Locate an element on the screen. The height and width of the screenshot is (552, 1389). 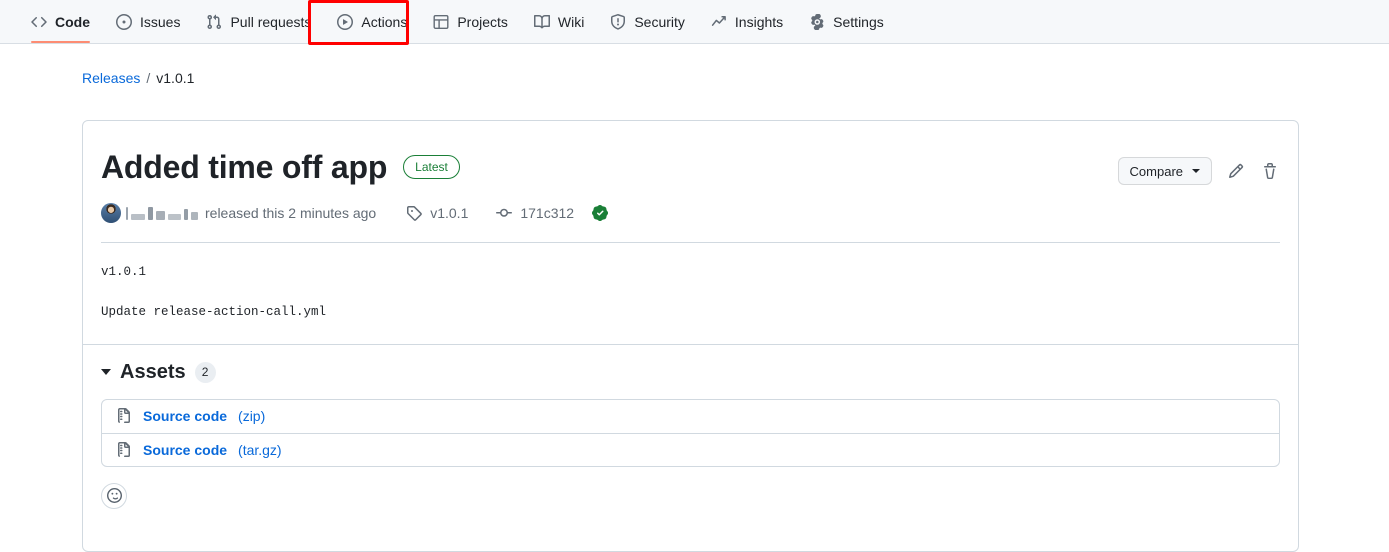
trash-icon is located at coordinates (1270, 171).